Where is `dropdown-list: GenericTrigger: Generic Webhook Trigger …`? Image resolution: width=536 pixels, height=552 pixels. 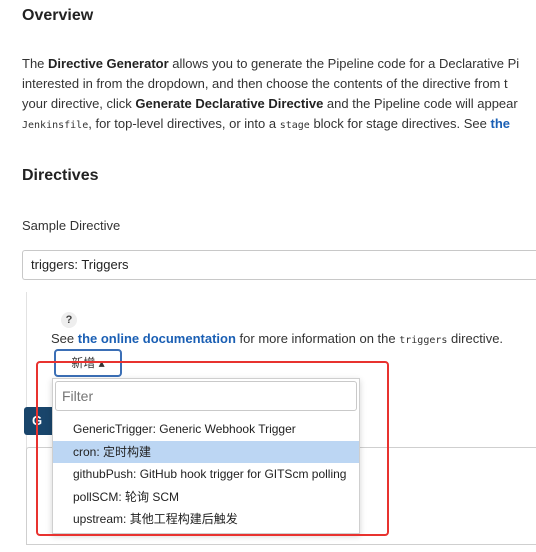 dropdown-list: GenericTrigger: Generic Webhook Trigger … is located at coordinates (206, 474).